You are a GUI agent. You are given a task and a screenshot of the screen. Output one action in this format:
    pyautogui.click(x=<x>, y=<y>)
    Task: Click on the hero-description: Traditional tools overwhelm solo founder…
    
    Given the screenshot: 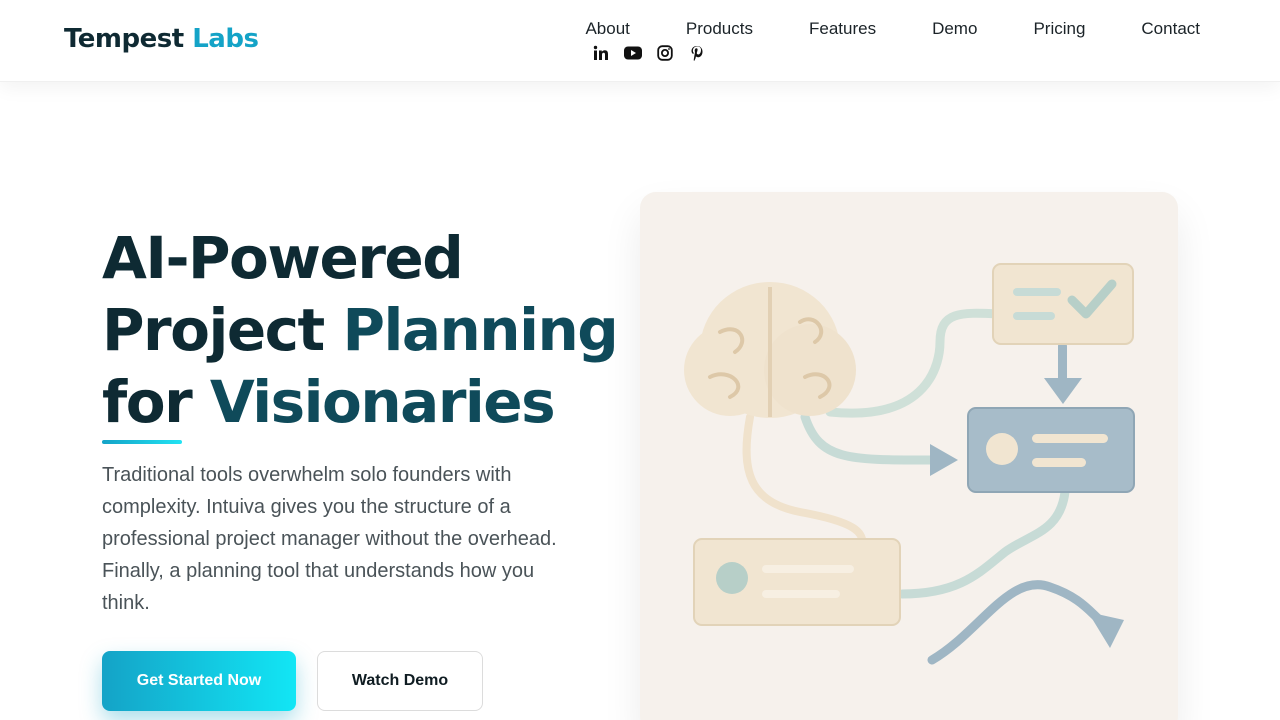 What is the action you would take?
    pyautogui.click(x=329, y=539)
    